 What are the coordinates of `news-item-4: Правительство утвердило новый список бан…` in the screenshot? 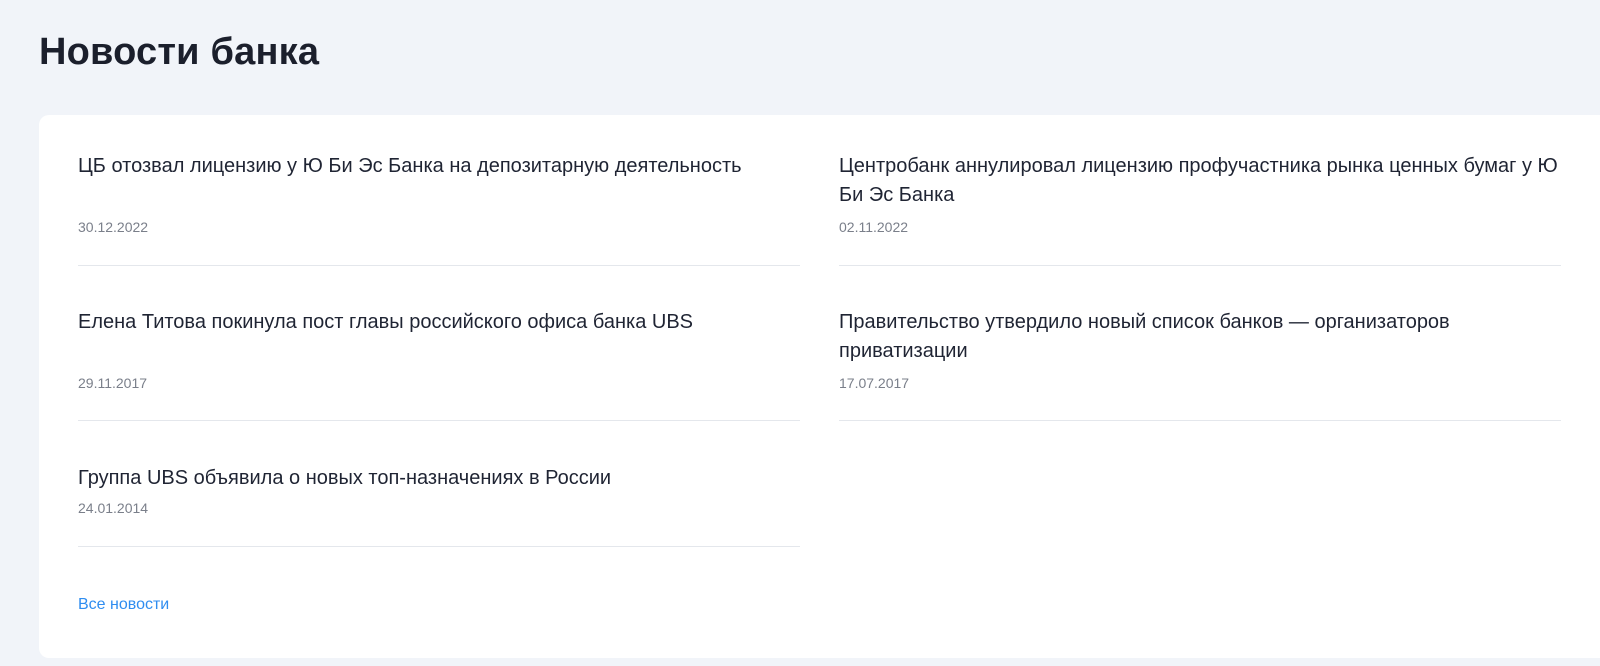 It's located at (1200, 364).